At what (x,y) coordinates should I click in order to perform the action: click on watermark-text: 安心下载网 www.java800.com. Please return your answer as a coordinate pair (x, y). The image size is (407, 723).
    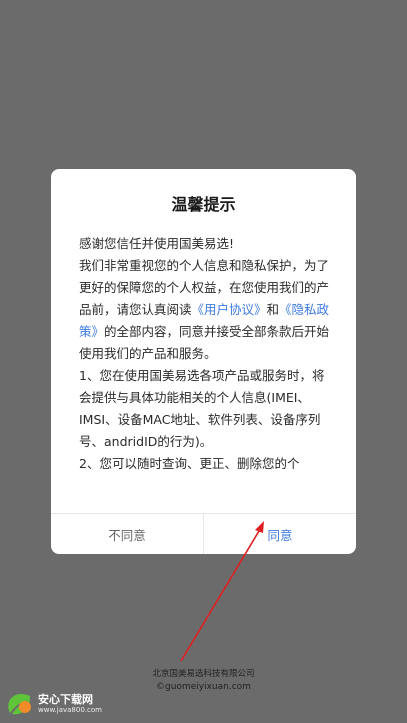
    Looking at the image, I should click on (70, 704).